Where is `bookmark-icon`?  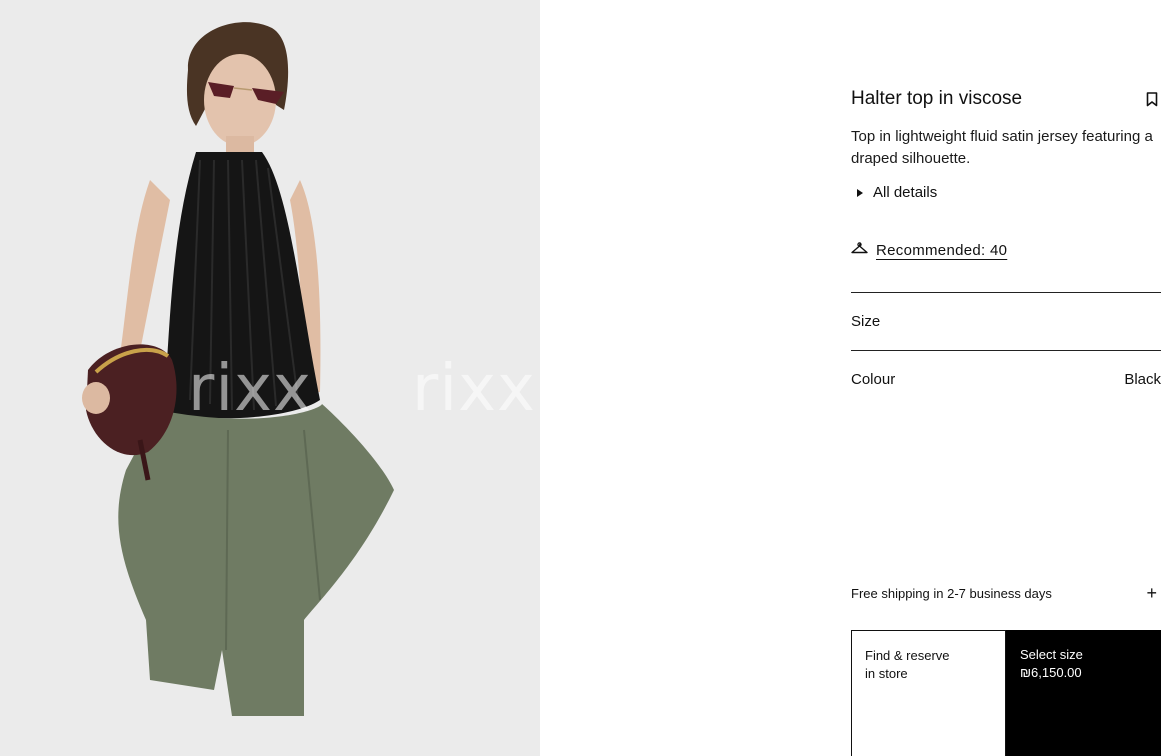 bookmark-icon is located at coordinates (1152, 99).